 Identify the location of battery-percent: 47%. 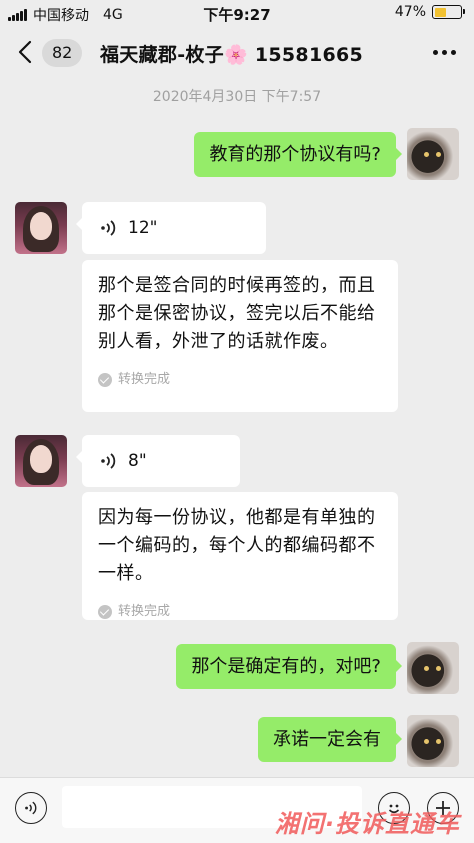
(410, 12).